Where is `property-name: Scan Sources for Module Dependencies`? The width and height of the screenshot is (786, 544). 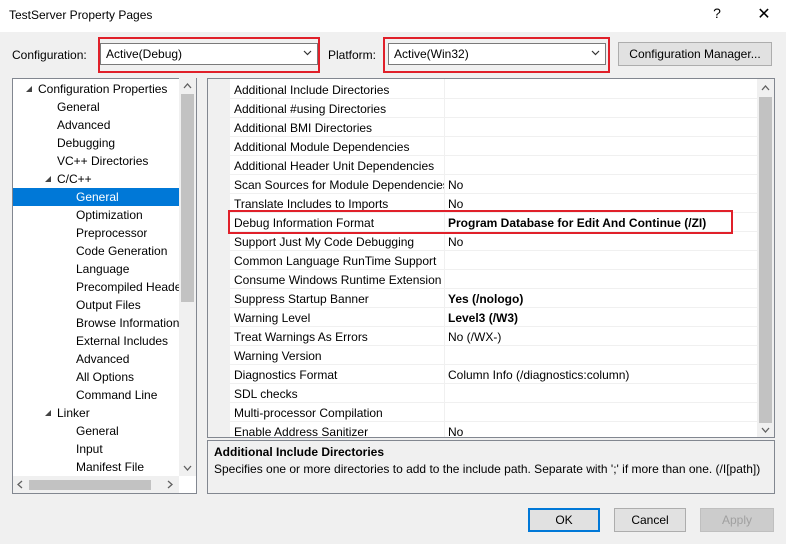
property-name: Scan Sources for Module Dependencies is located at coordinates (339, 185).